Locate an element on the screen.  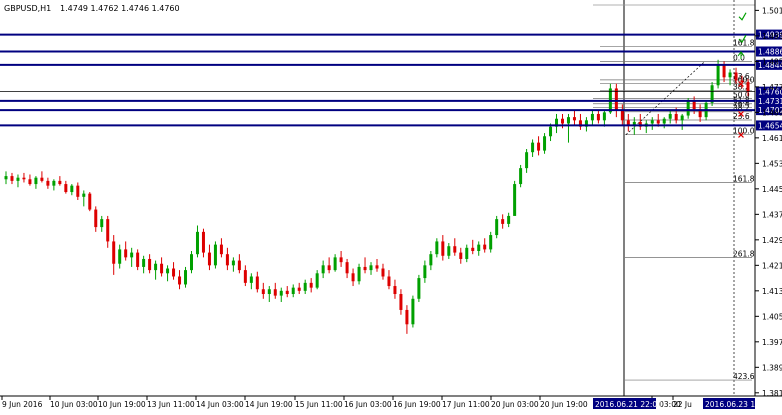
symbol-label: GBPUSD,H1 is located at coordinates (27, 8).